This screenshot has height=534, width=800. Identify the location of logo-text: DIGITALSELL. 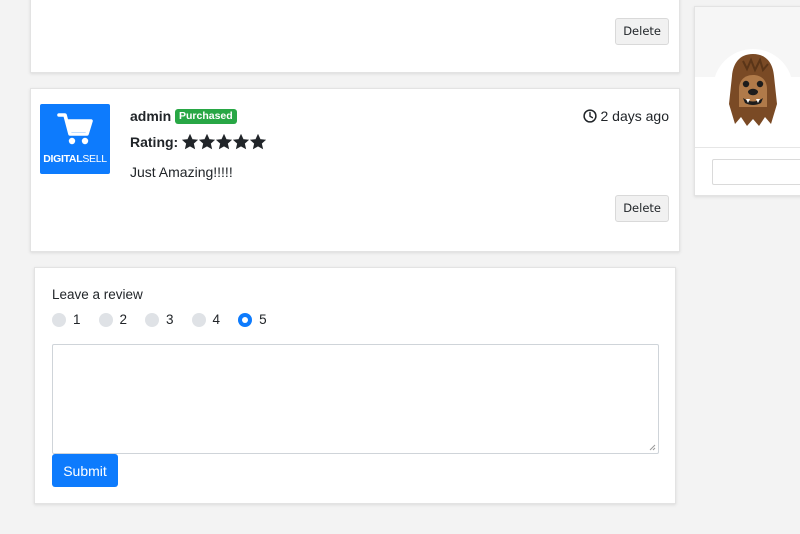
(75, 159).